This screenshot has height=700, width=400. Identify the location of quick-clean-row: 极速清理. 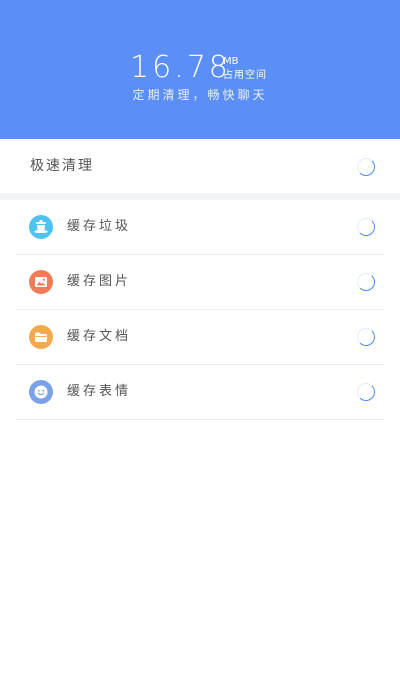
(200, 166).